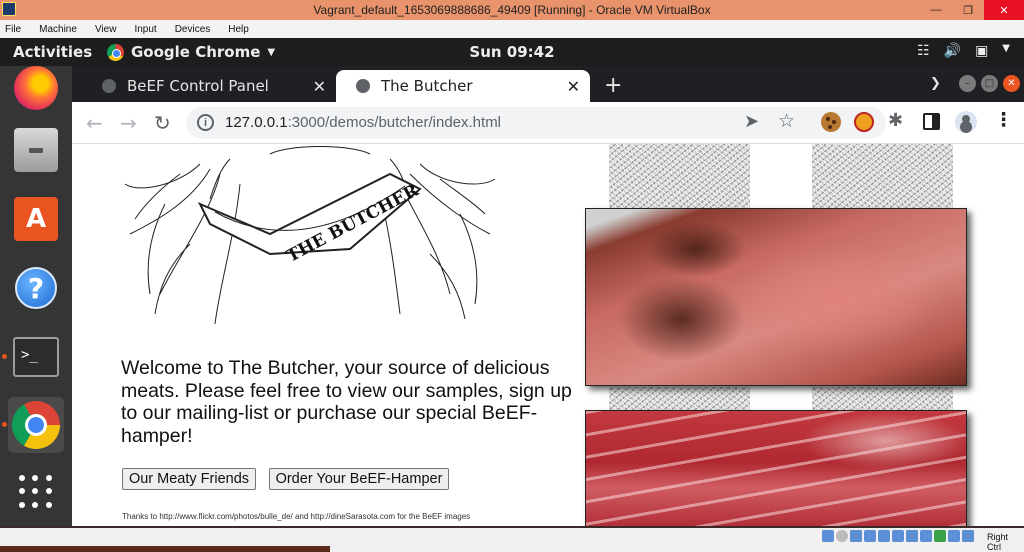 The image size is (1024, 552). I want to click on dock-terminal: >_, so click(36, 357).